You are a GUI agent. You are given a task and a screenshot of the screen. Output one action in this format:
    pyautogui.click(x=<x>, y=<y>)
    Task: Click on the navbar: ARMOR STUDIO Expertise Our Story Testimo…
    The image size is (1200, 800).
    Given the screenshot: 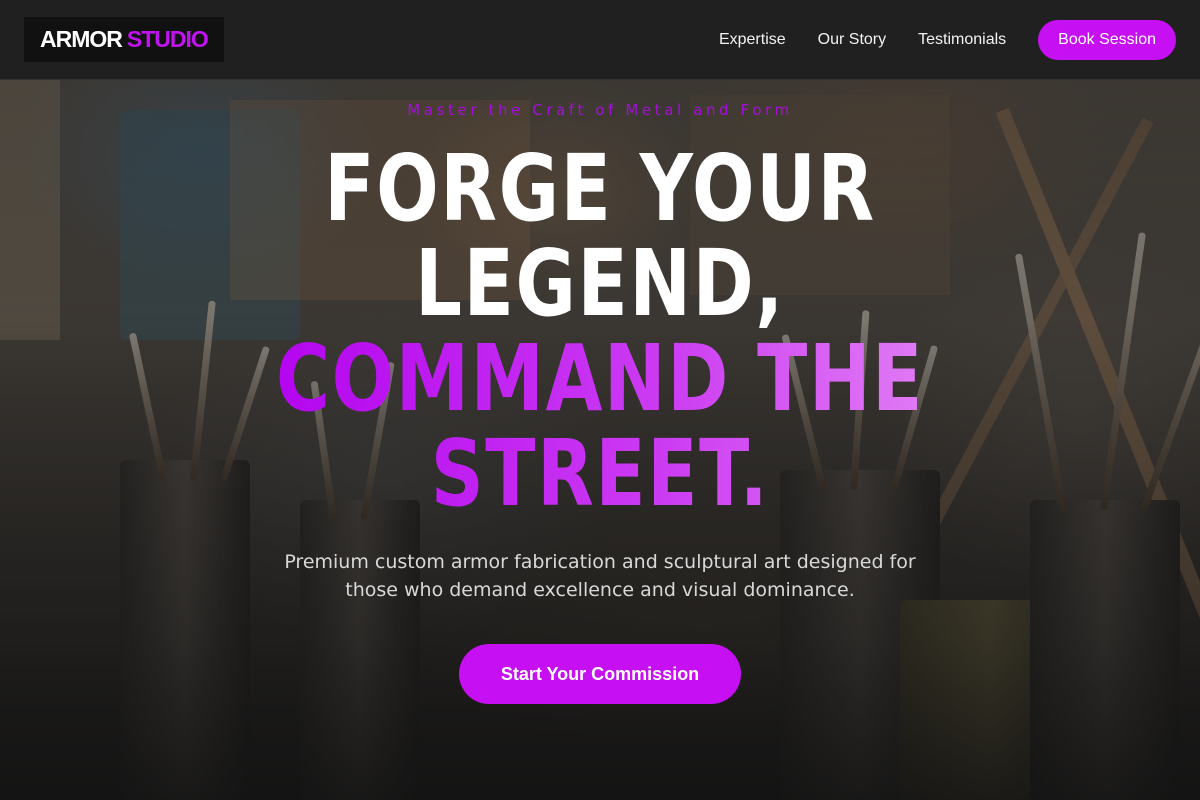 What is the action you would take?
    pyautogui.click(x=600, y=40)
    